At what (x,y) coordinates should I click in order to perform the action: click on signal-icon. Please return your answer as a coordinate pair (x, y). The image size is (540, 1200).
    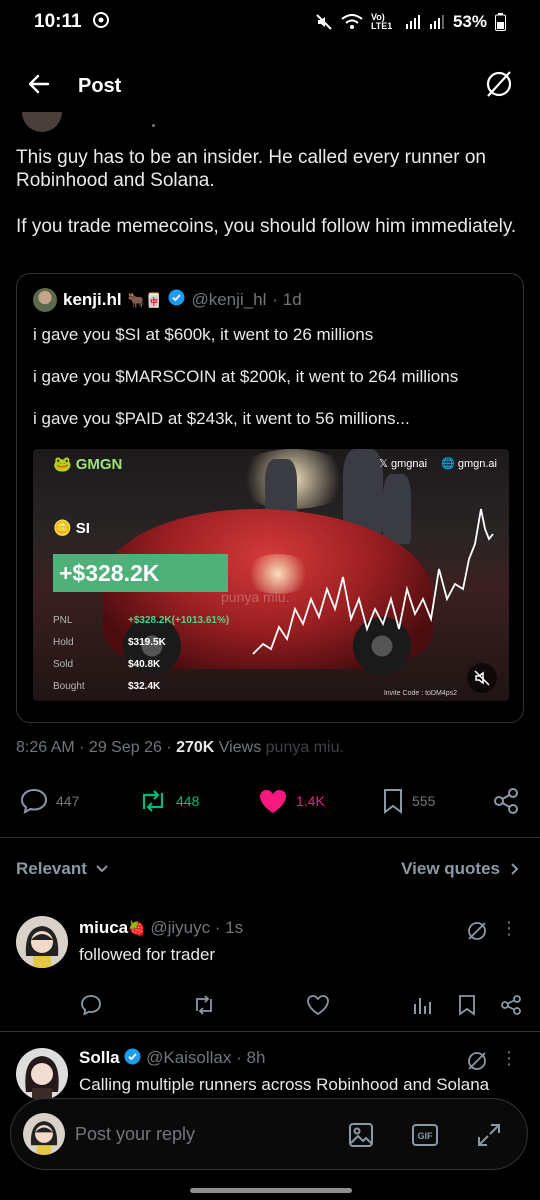
    Looking at the image, I should click on (413, 22).